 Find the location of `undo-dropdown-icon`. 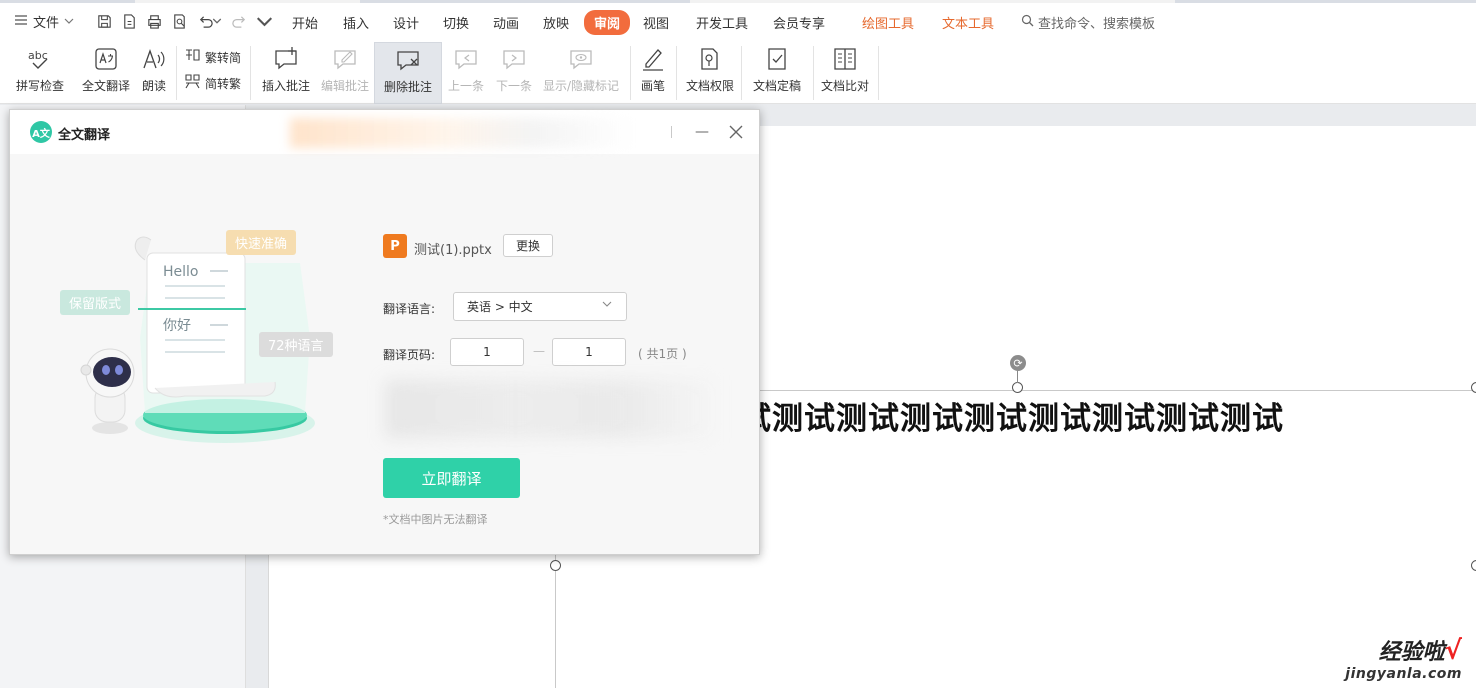

undo-dropdown-icon is located at coordinates (217, 21).